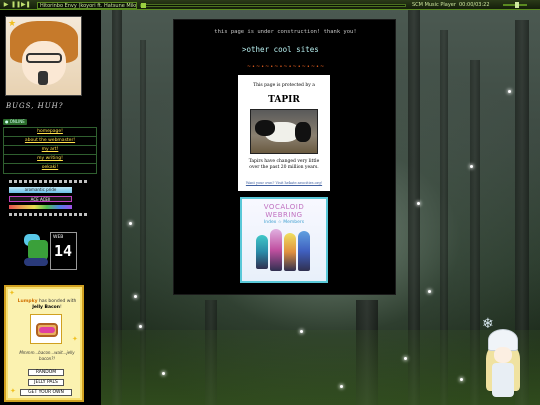 This screenshot has width=540, height=405. I want to click on track-title: Hitorinbo Envy (koyori ft. Hatsune Miku), so click(87, 5).